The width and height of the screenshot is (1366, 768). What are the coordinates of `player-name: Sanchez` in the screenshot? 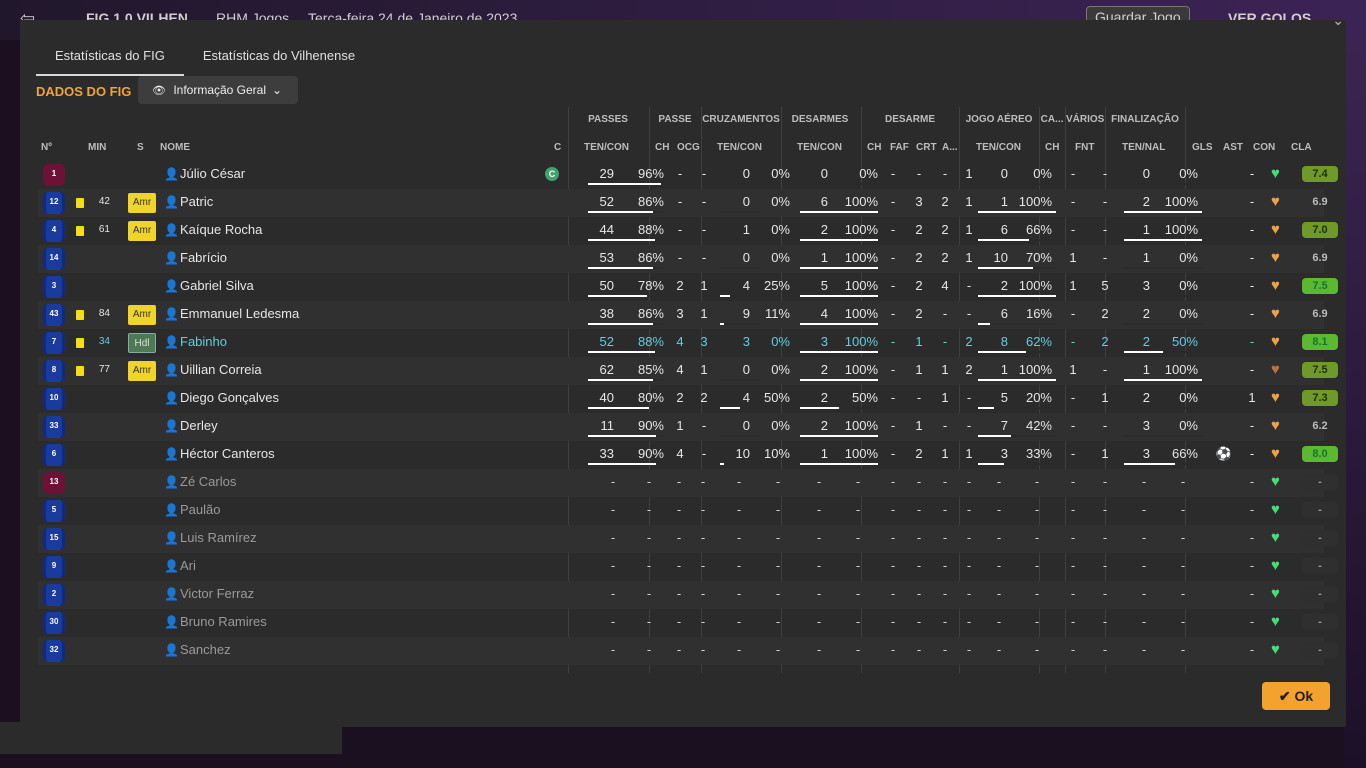 It's located at (205, 650).